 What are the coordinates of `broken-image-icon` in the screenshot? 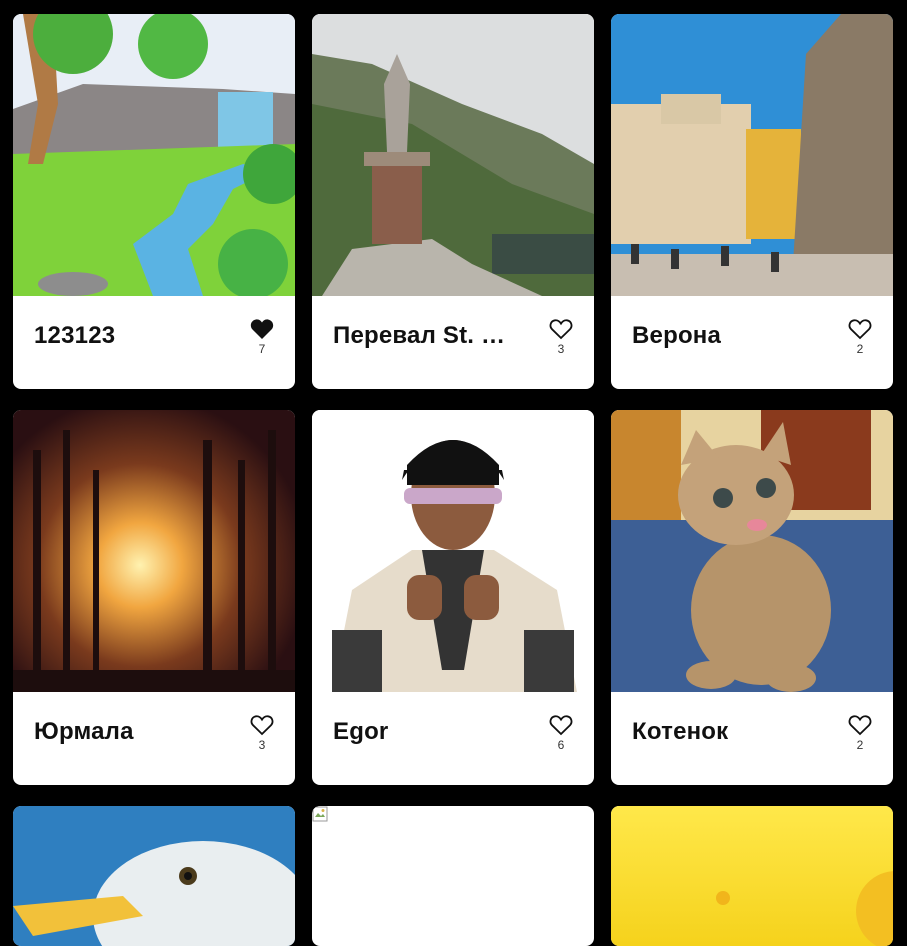 It's located at (320, 814).